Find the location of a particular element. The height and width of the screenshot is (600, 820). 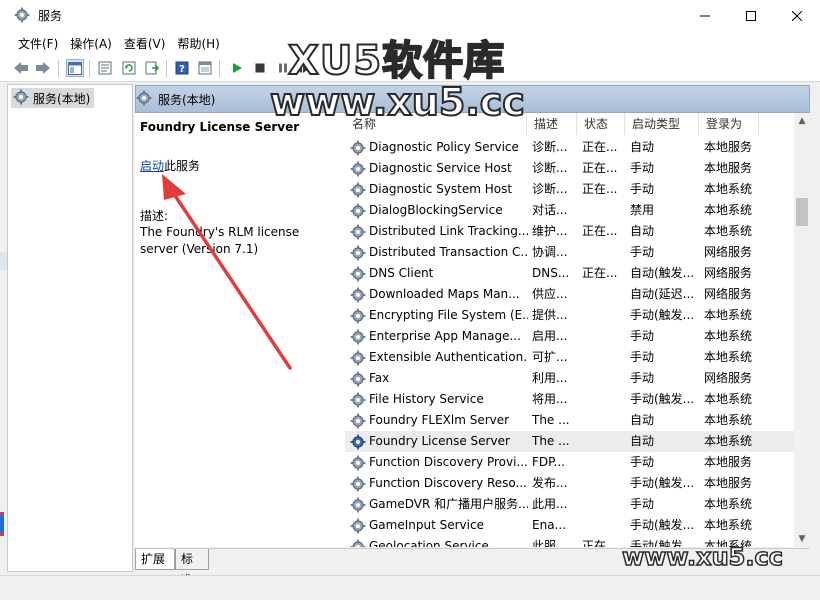

vertical-scrollbar: ▲ ▼ is located at coordinates (802, 330).